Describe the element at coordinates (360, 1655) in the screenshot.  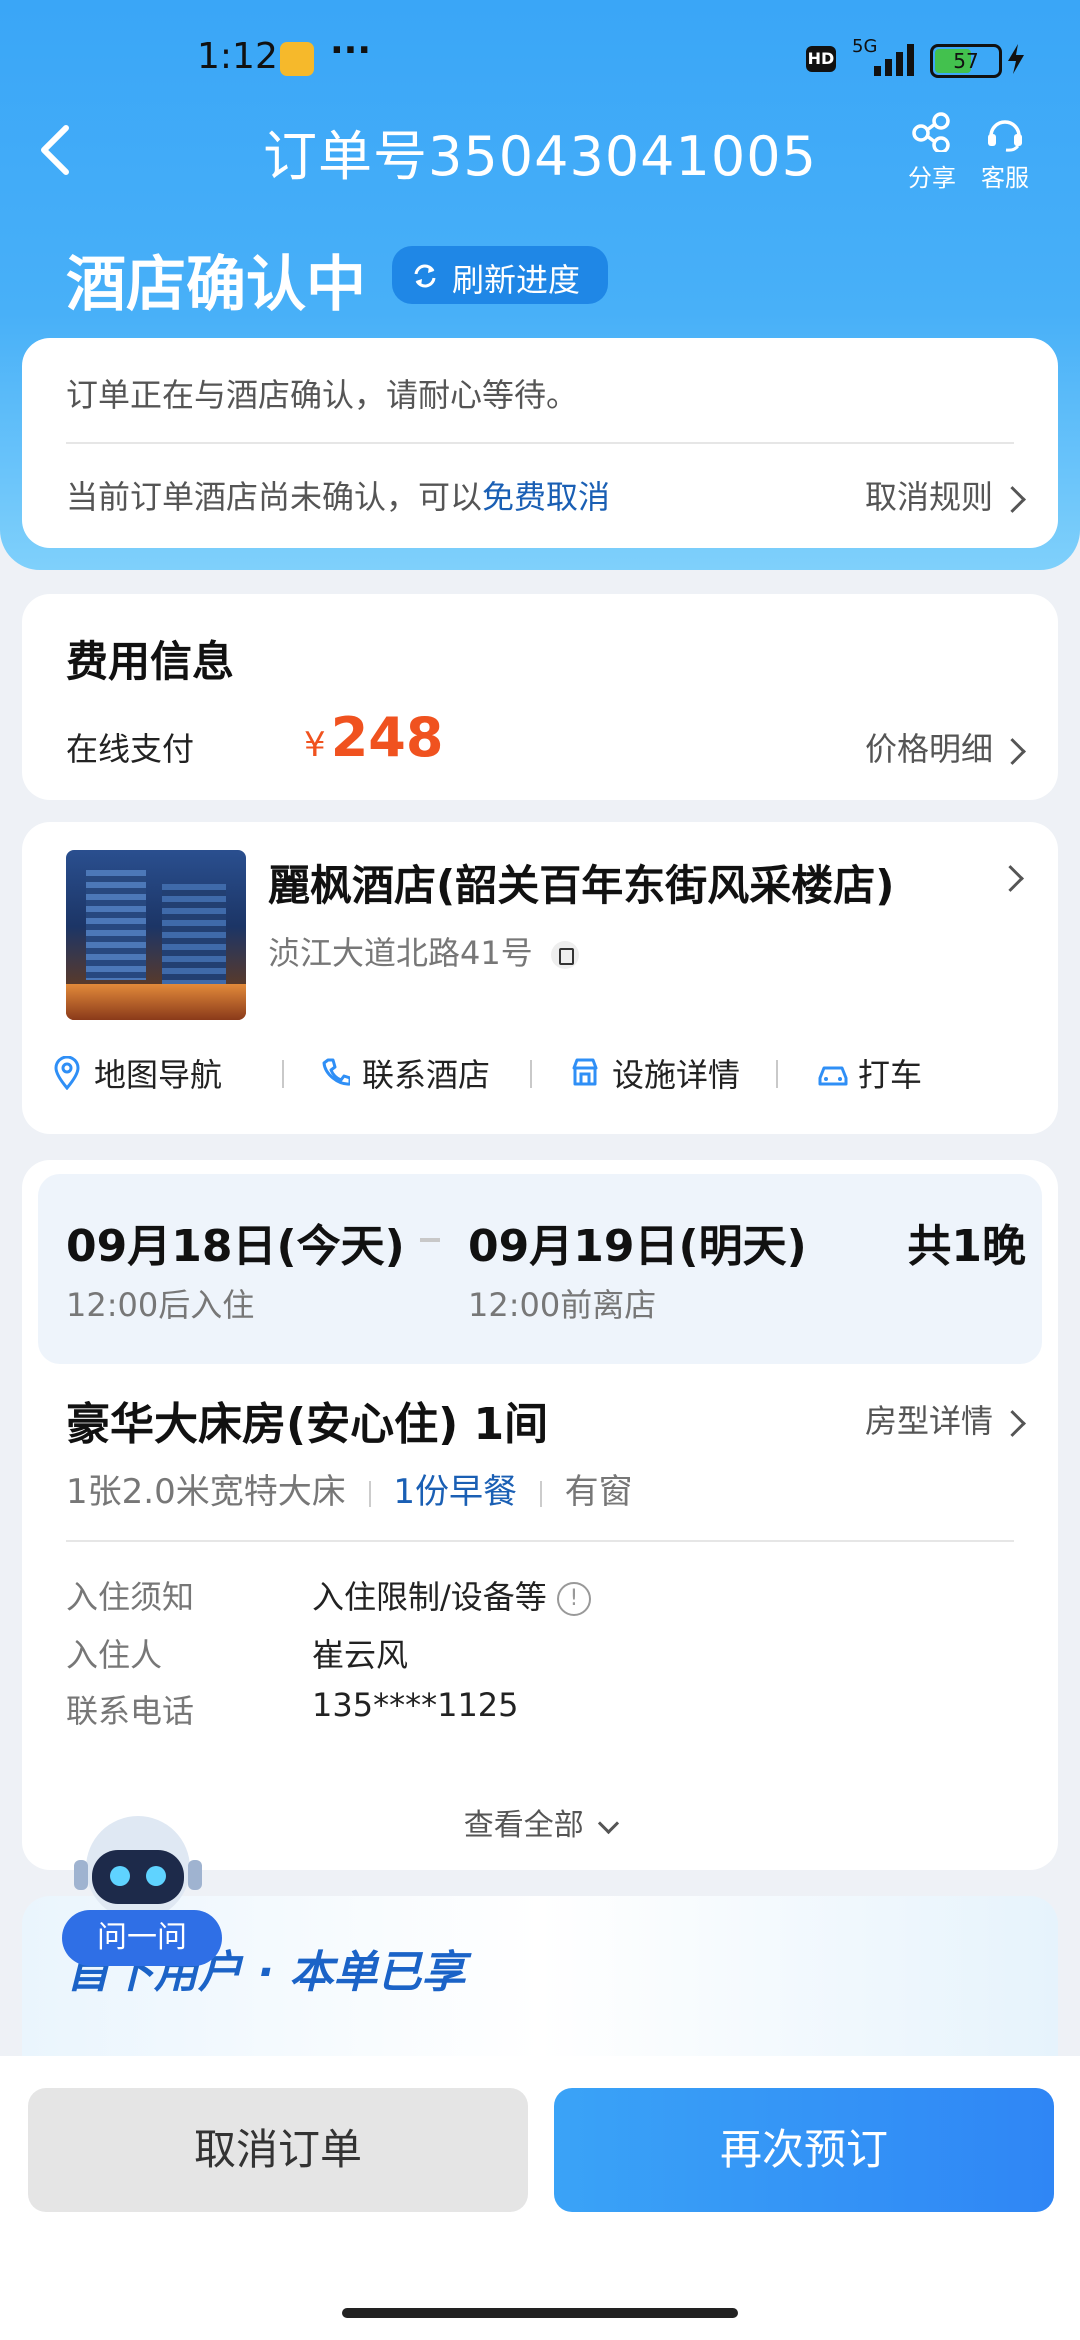
I see `guest-name: 崔云风` at that location.